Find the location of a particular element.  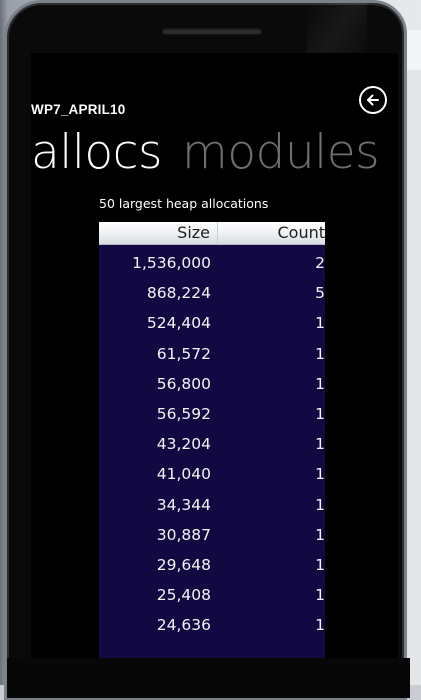

table-row: 34,344 1 is located at coordinates (212, 505).